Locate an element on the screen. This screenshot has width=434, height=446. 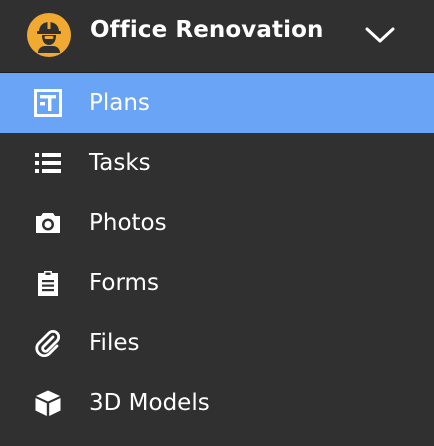
nav-item-photos: Photos is located at coordinates (217, 223).